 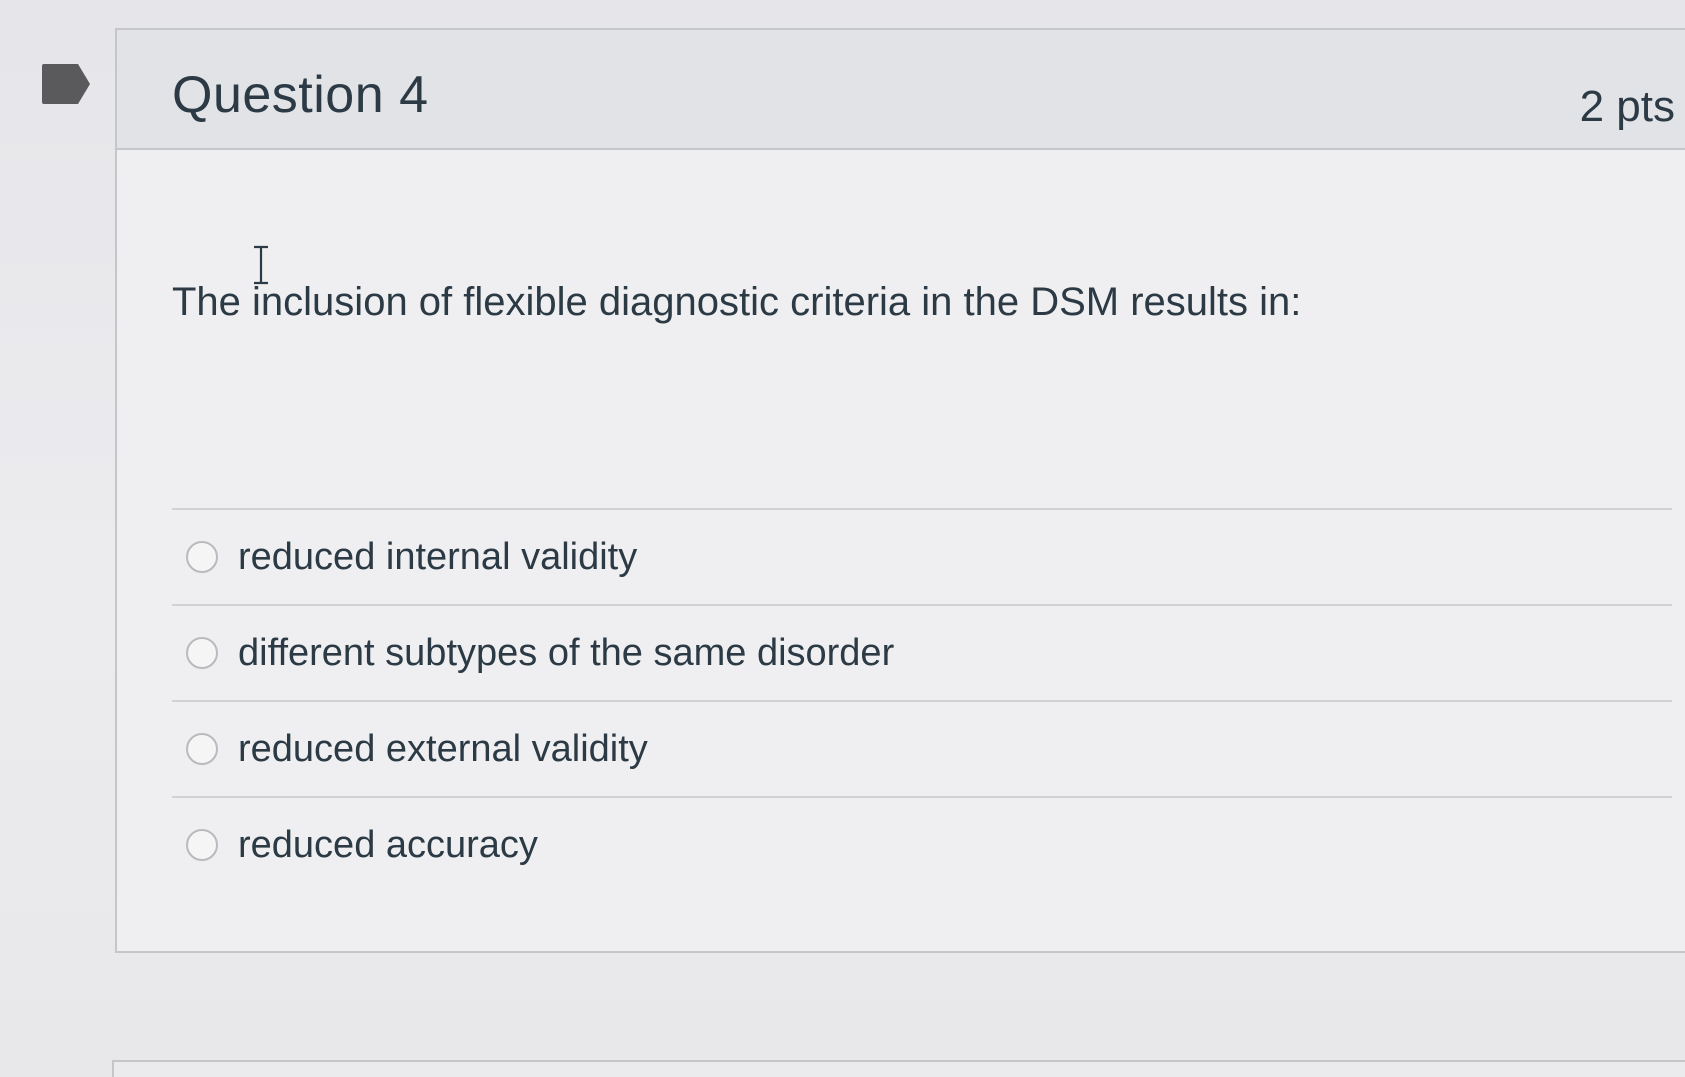 I want to click on question-header: Question 4 2 pts, so click(x=901, y=90).